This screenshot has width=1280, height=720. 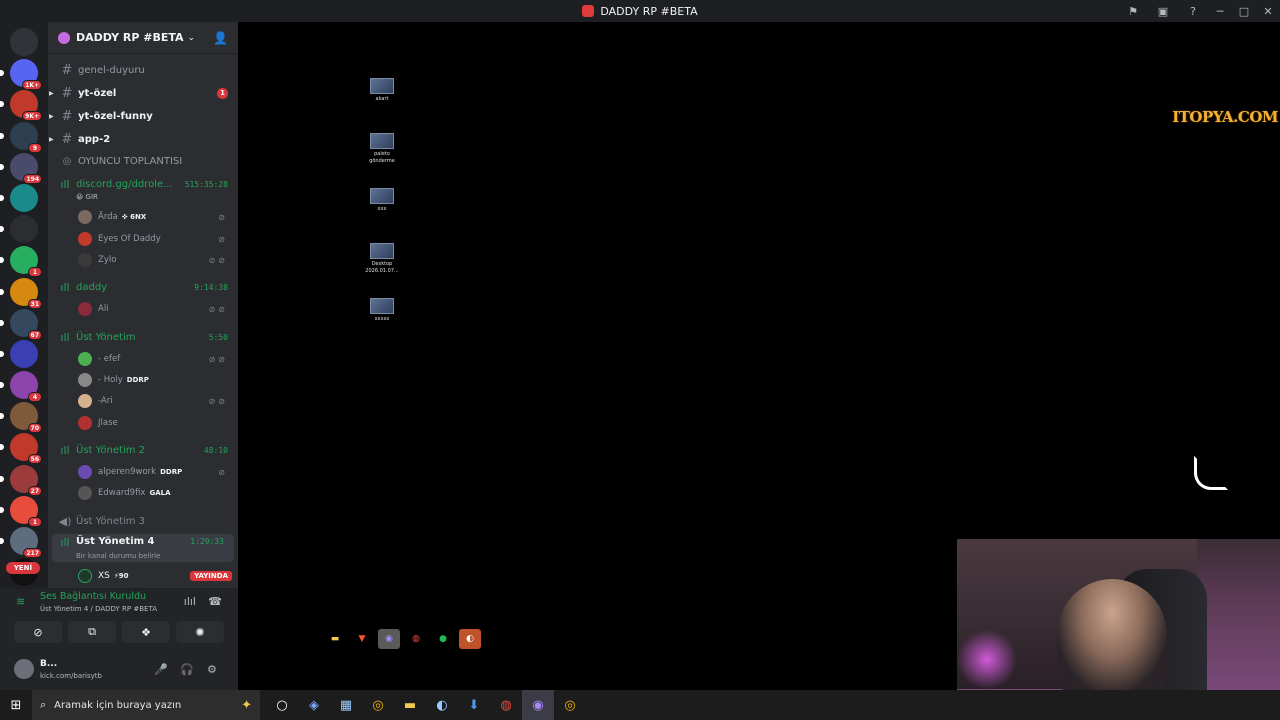 I want to click on activities-button: ❖, so click(x=146, y=632).